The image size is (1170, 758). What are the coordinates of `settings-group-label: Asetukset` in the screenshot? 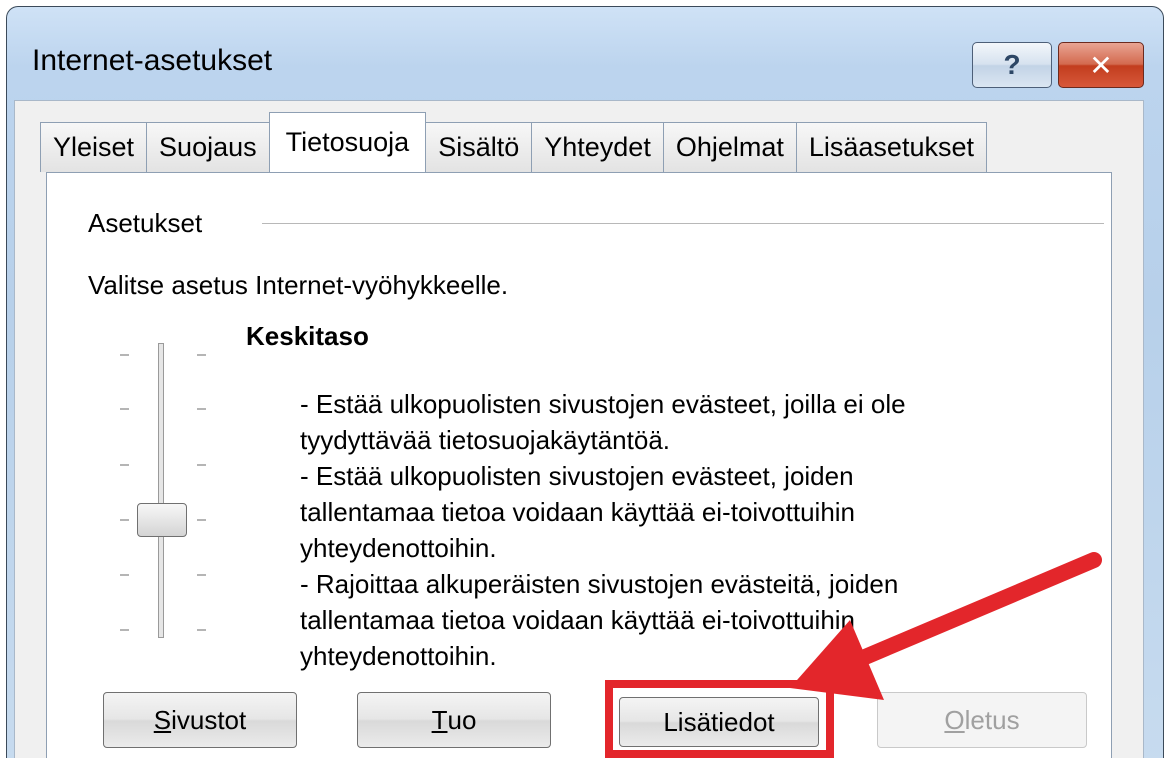 It's located at (145, 223).